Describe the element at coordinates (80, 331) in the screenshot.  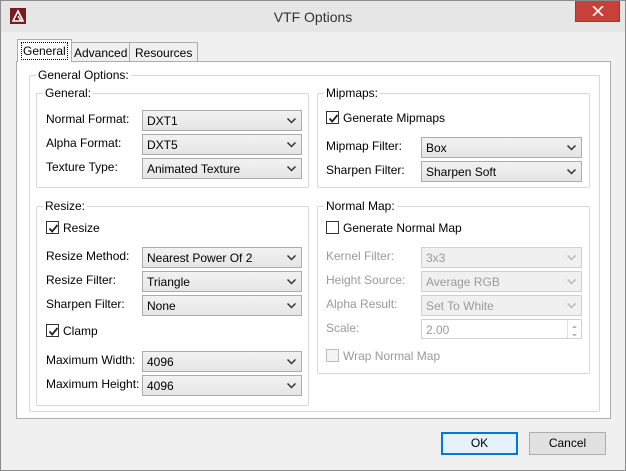
I see `clamp-label: Clamp` at that location.